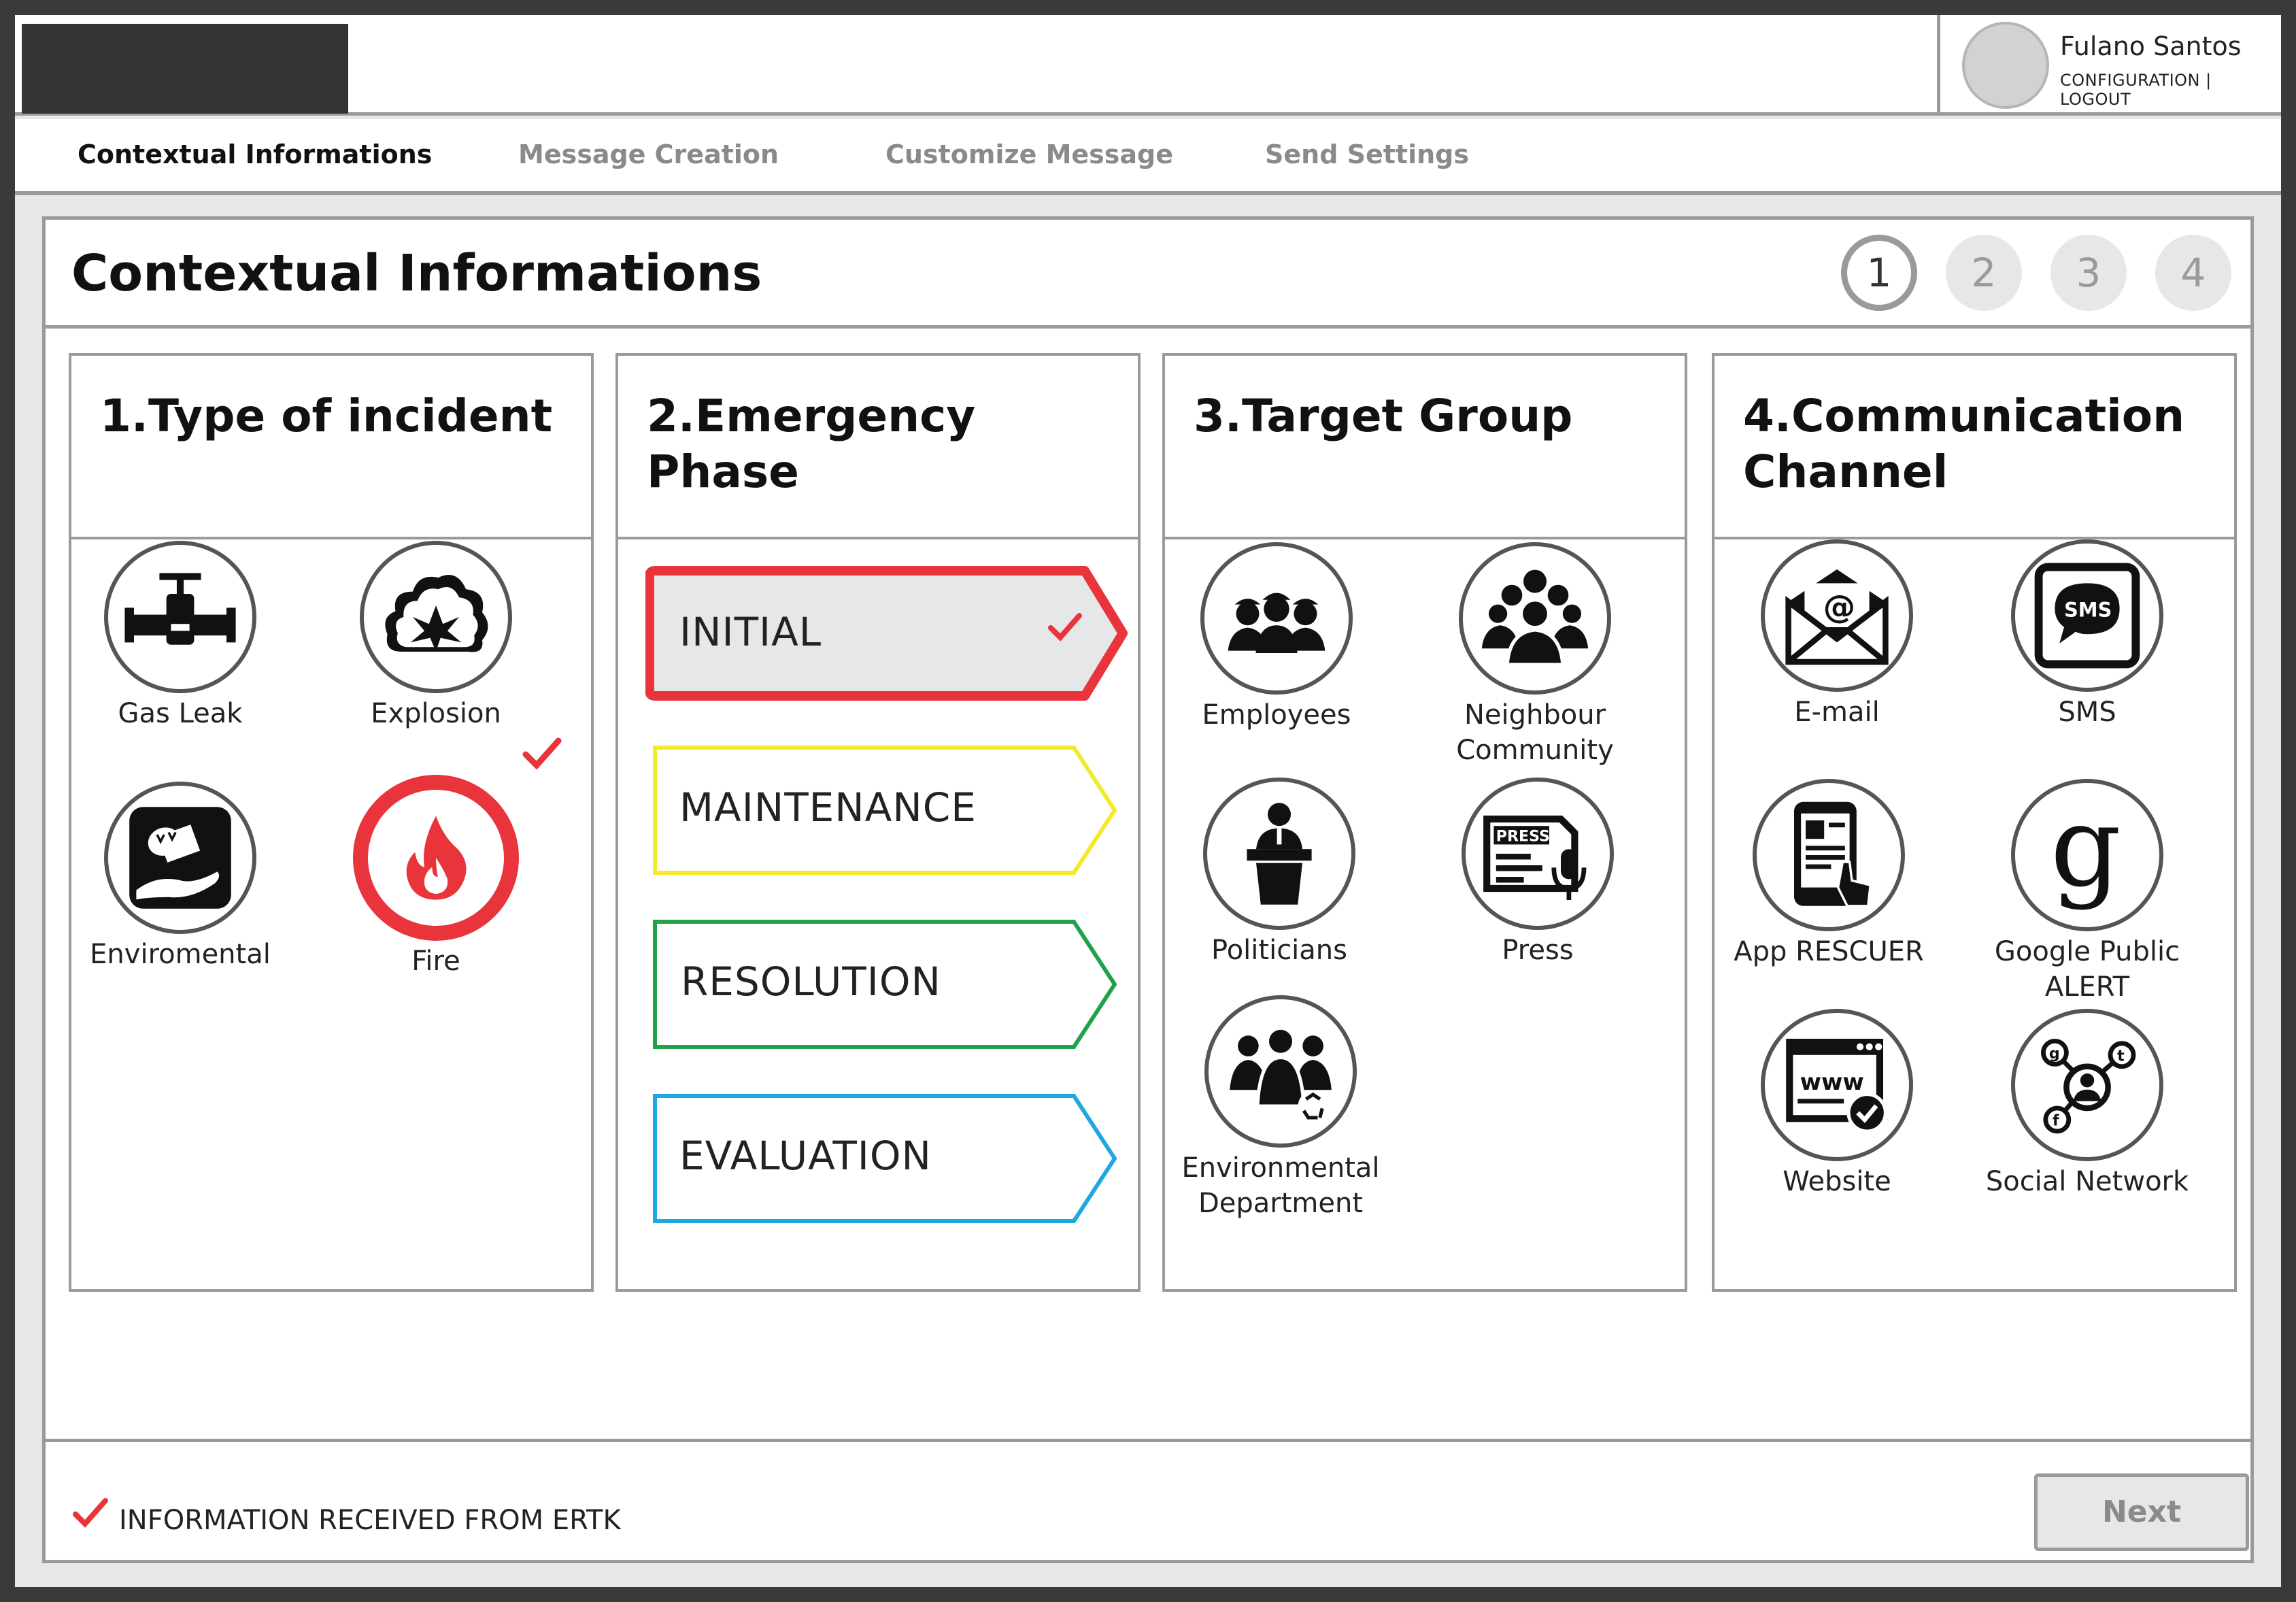  Describe the element at coordinates (1425, 447) in the screenshot. I see `target-column-header: 3.Target Group` at that location.